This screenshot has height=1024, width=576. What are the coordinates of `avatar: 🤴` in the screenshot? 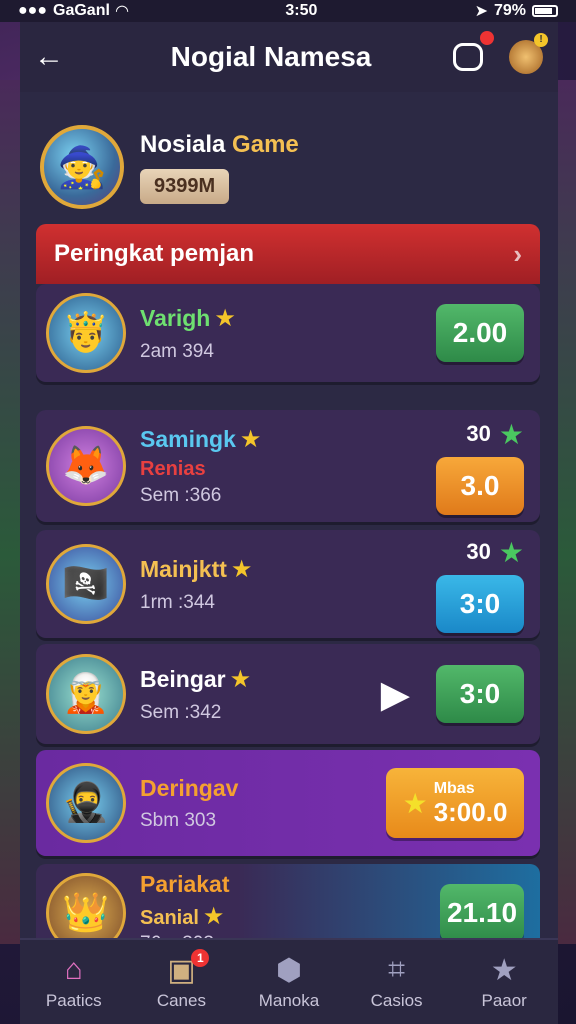 It's located at (86, 333).